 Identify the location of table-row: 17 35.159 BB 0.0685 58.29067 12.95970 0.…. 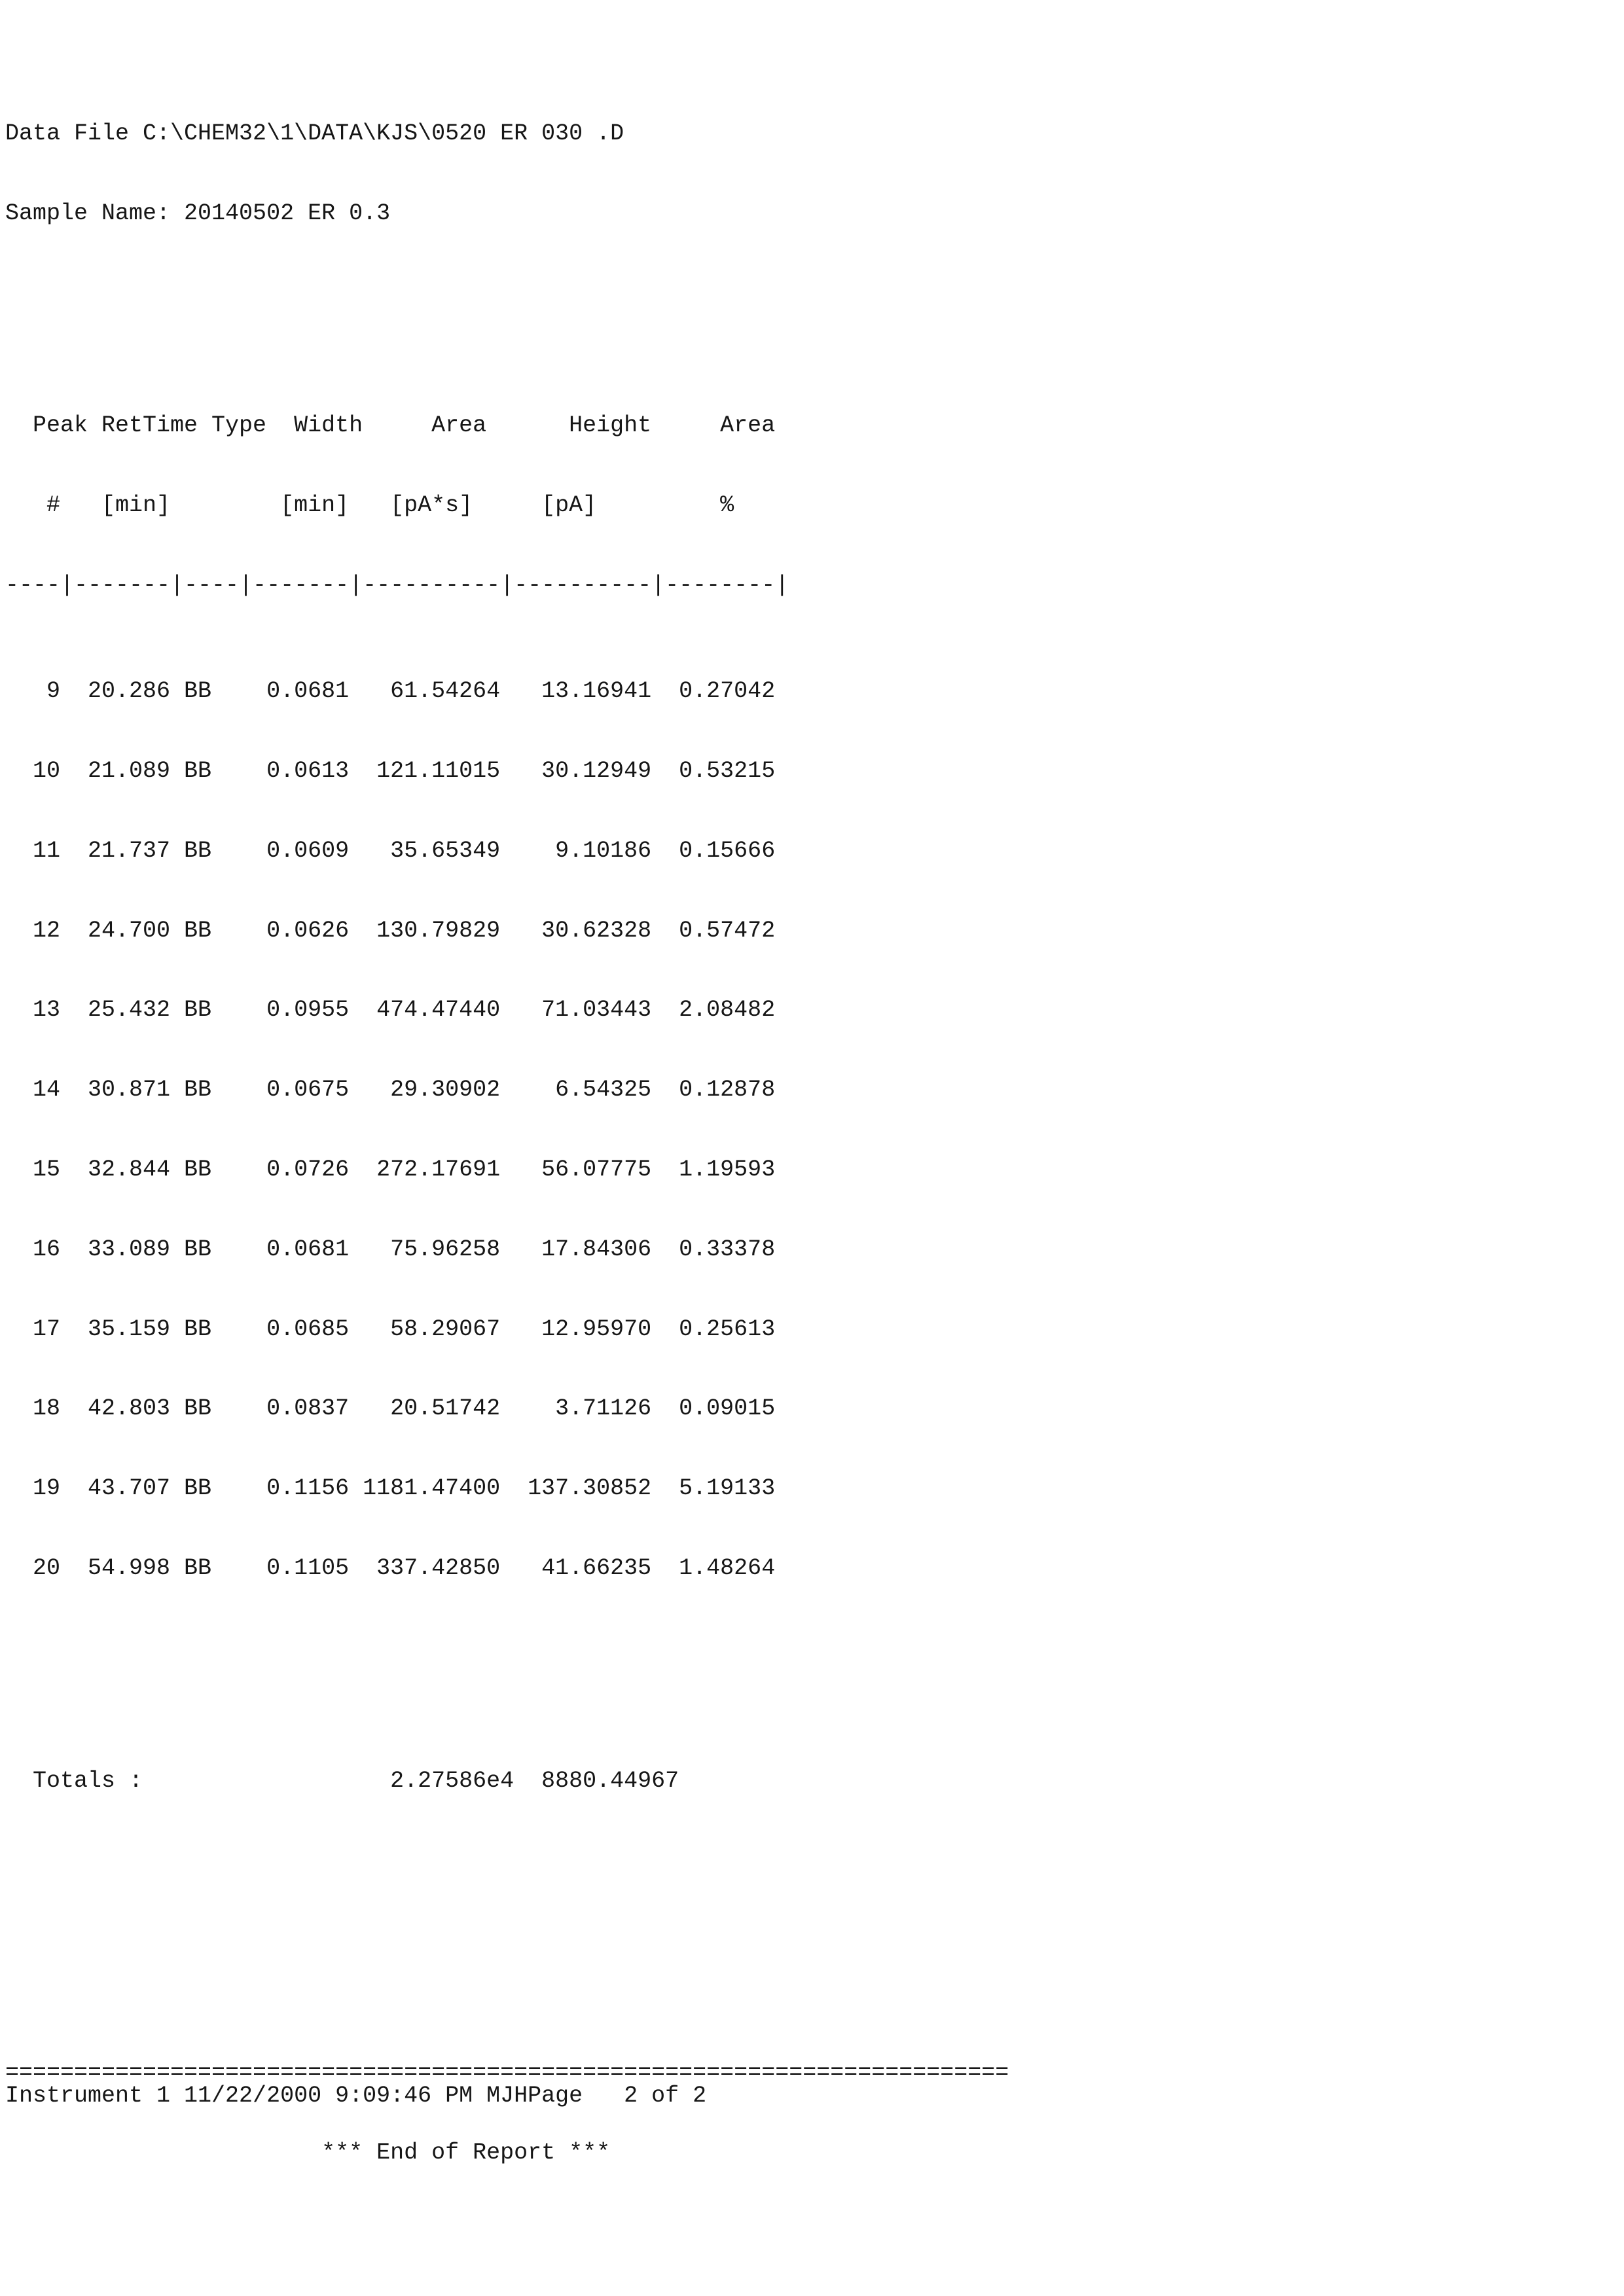
(390, 1329).